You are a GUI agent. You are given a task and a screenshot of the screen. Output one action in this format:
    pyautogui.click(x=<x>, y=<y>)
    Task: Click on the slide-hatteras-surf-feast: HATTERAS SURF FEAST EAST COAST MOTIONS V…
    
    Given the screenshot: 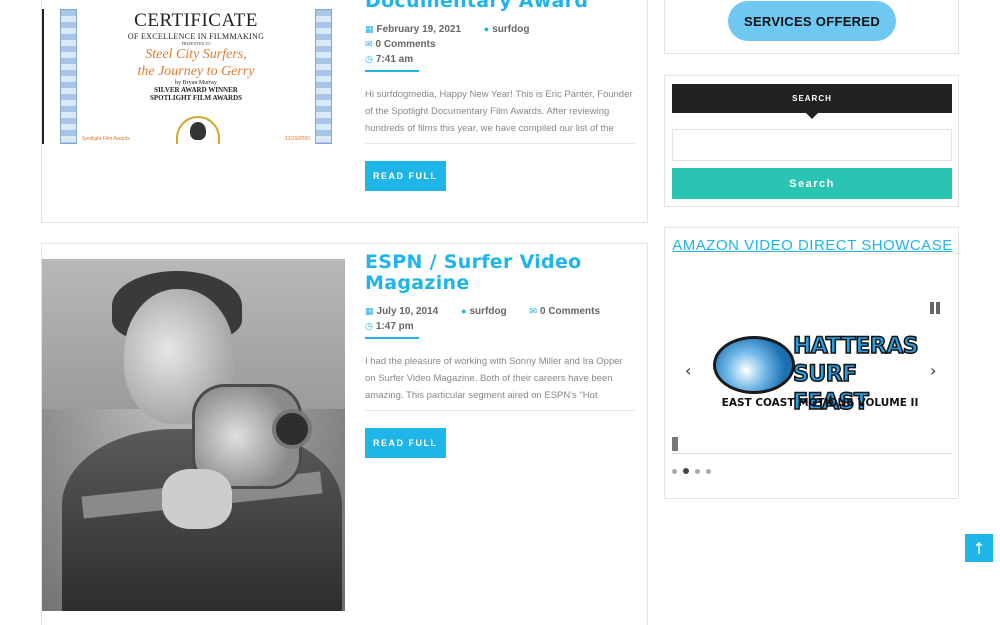 What is the action you would take?
    pyautogui.click(x=819, y=374)
    